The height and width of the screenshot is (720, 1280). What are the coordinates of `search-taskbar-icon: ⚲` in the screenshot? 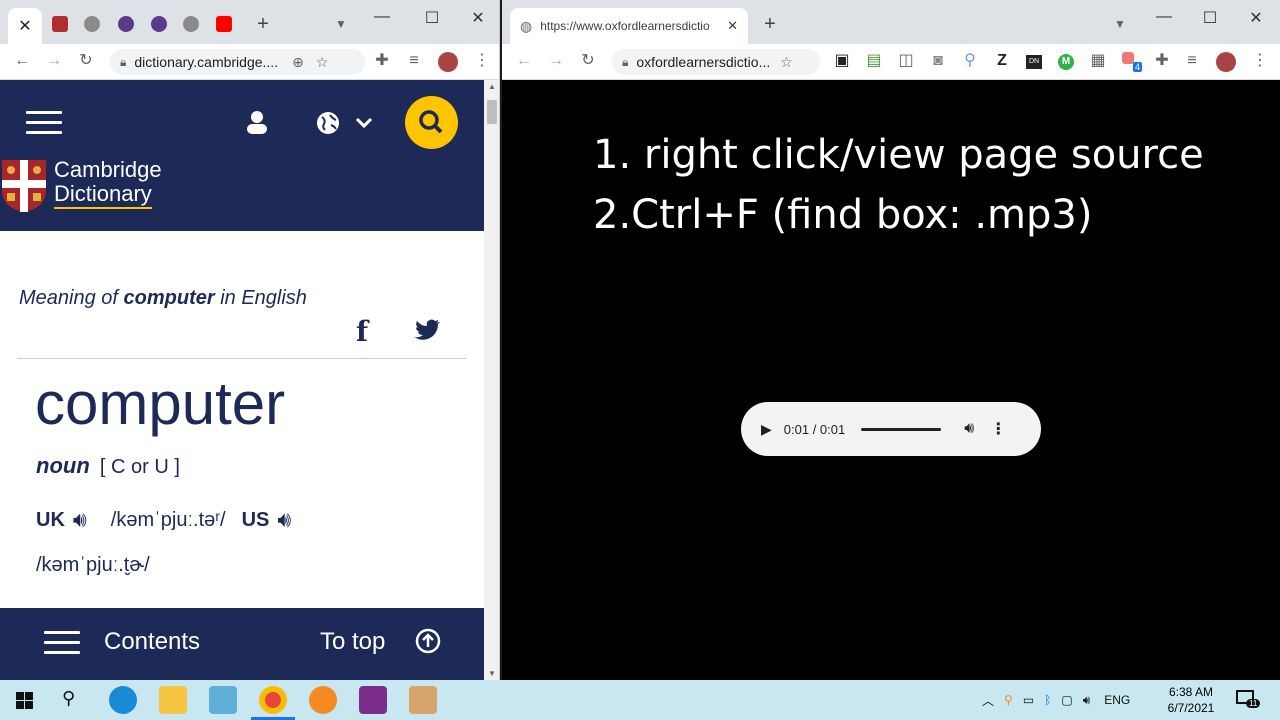 It's located at (68, 698).